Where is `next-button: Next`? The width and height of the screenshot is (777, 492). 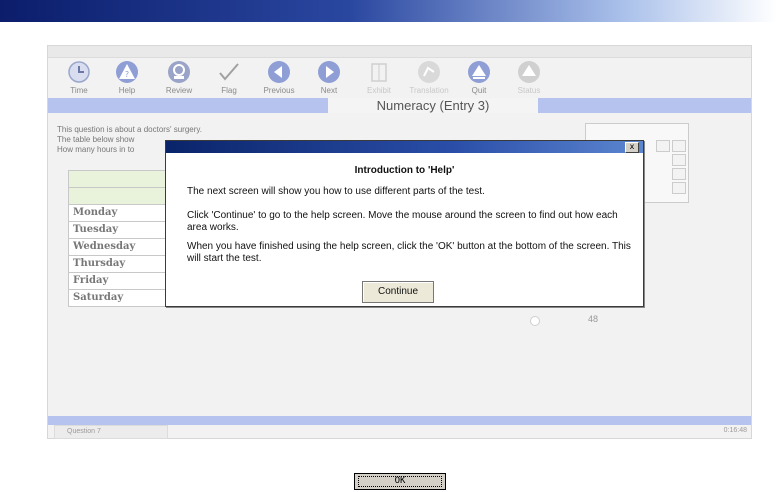
next-button: Next is located at coordinates (329, 80).